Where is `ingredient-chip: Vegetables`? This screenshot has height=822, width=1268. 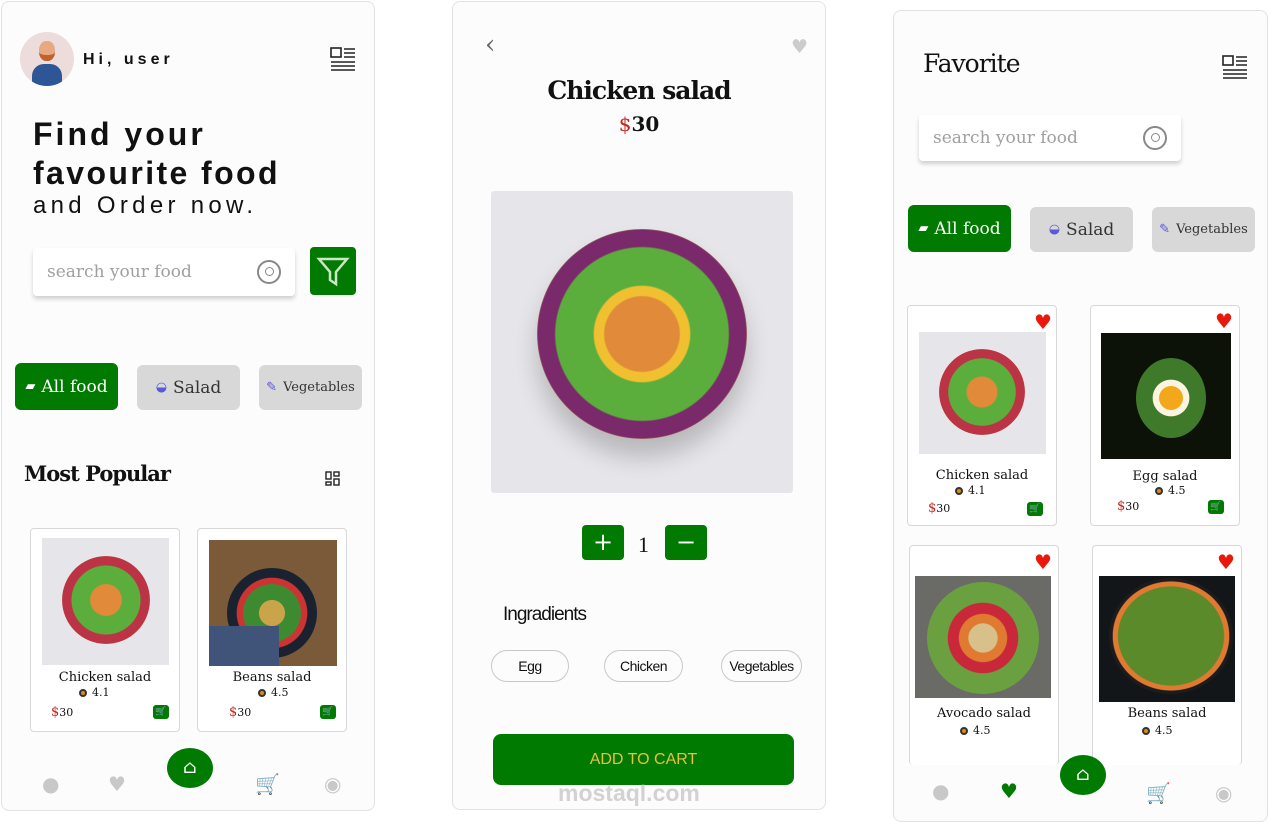
ingredient-chip: Vegetables is located at coordinates (761, 666).